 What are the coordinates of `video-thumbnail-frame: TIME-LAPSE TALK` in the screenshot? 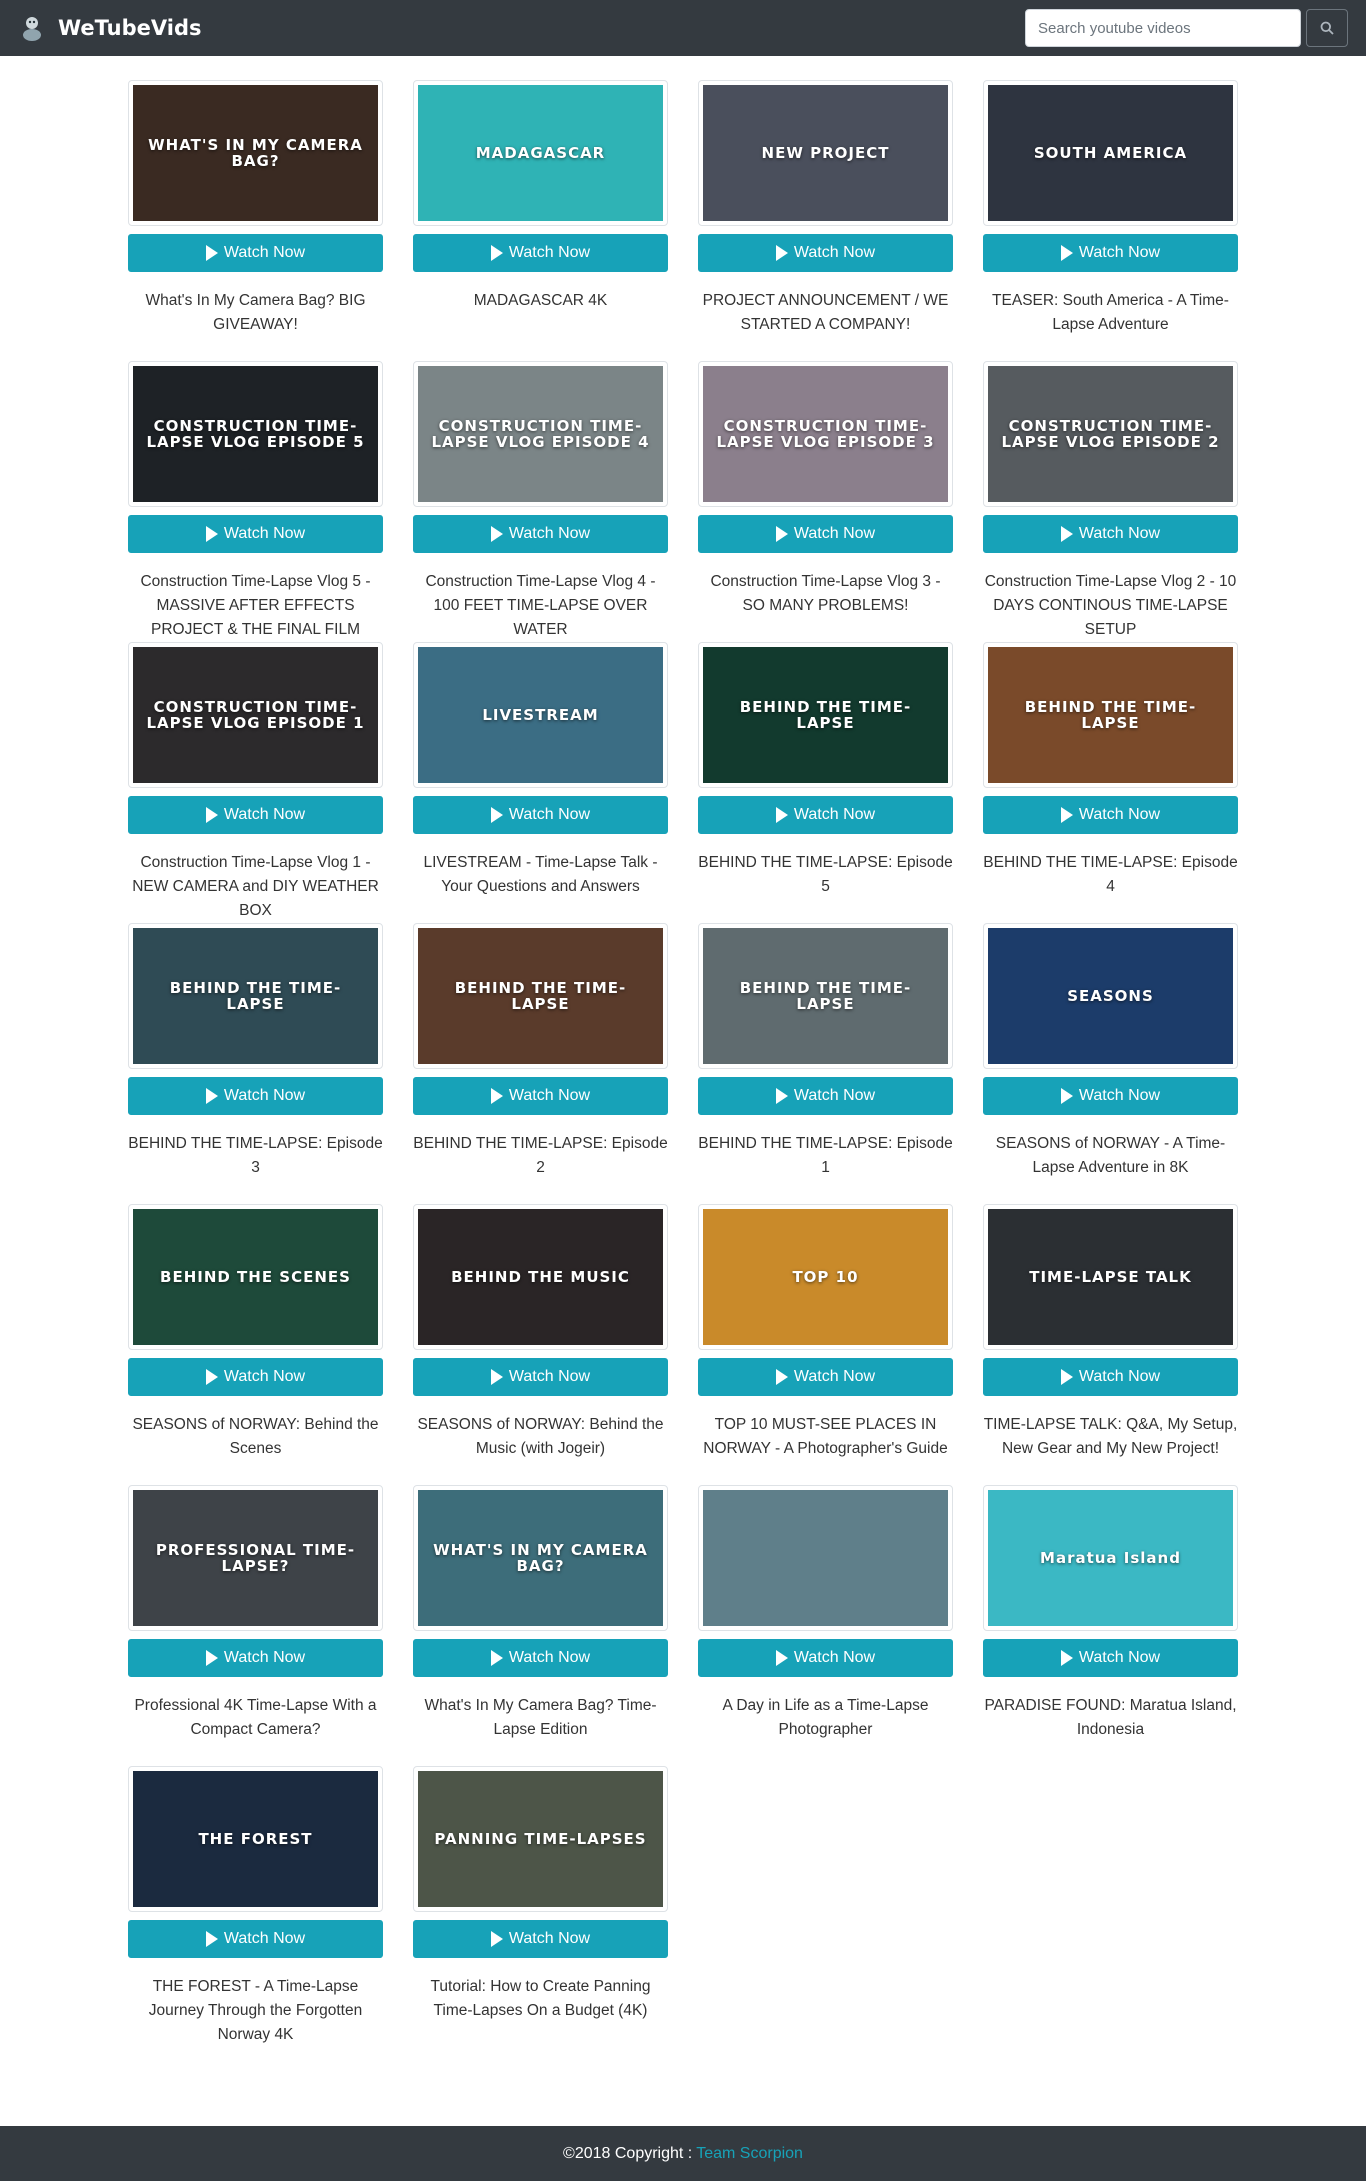 It's located at (1110, 1277).